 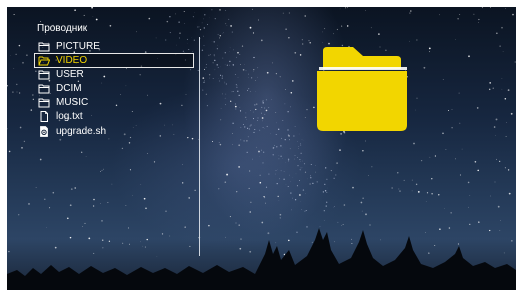 I want to click on folder-preview-icon, so click(x=362, y=89).